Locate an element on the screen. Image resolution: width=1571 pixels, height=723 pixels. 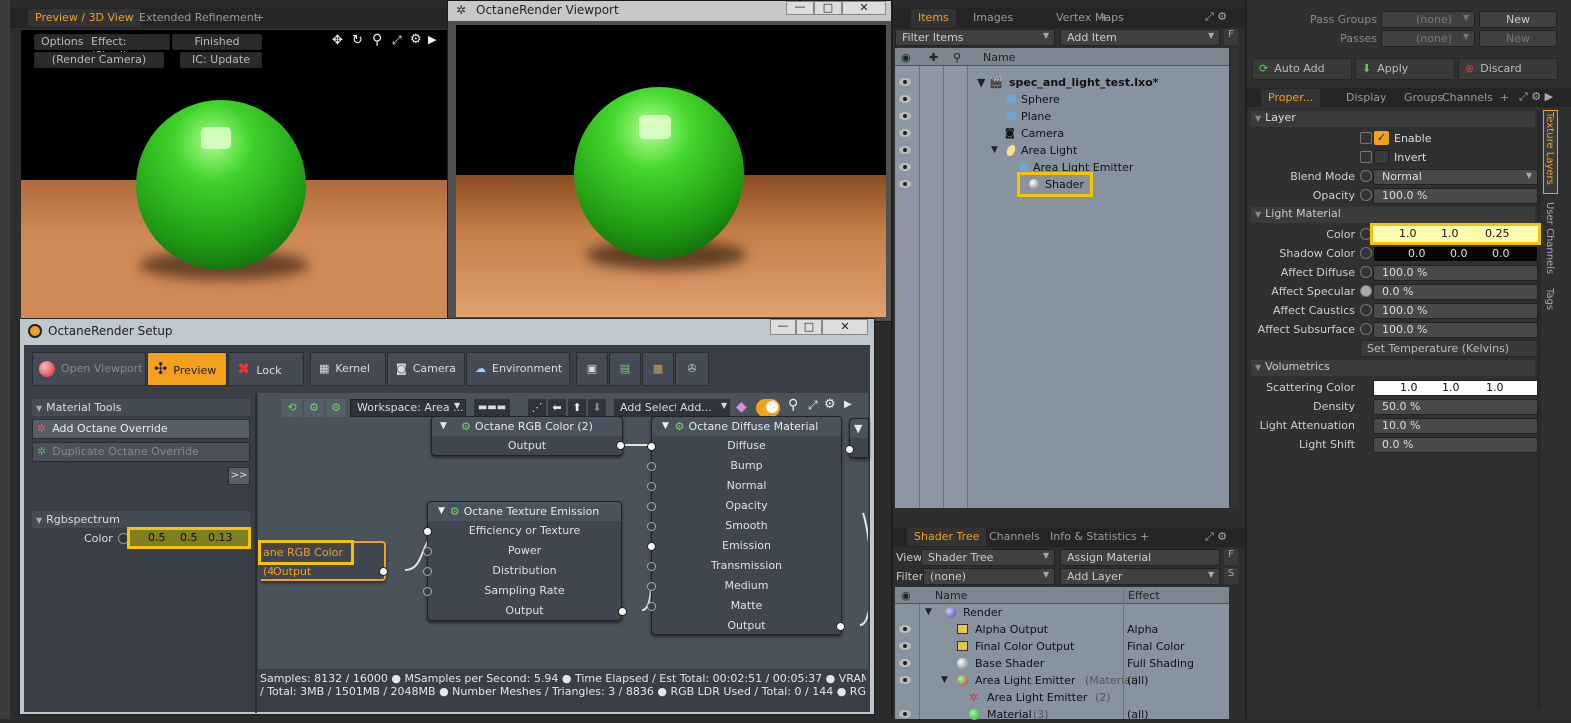
port-distribution: Distribution is located at coordinates (524, 571).